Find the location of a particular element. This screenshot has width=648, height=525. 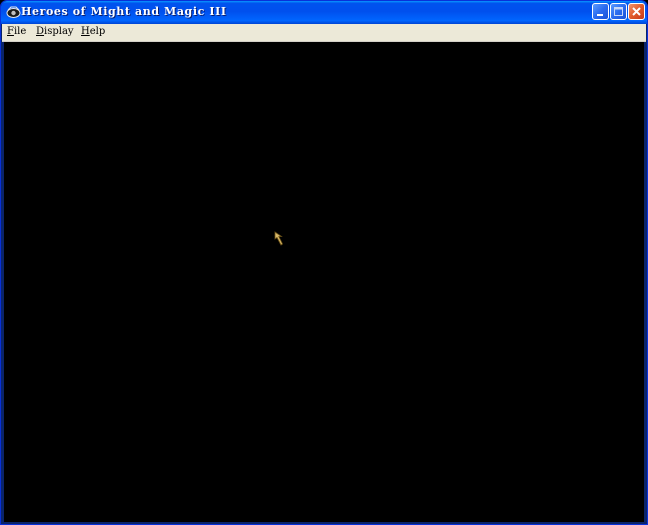

pointer-cursor-icon is located at coordinates (280, 239).